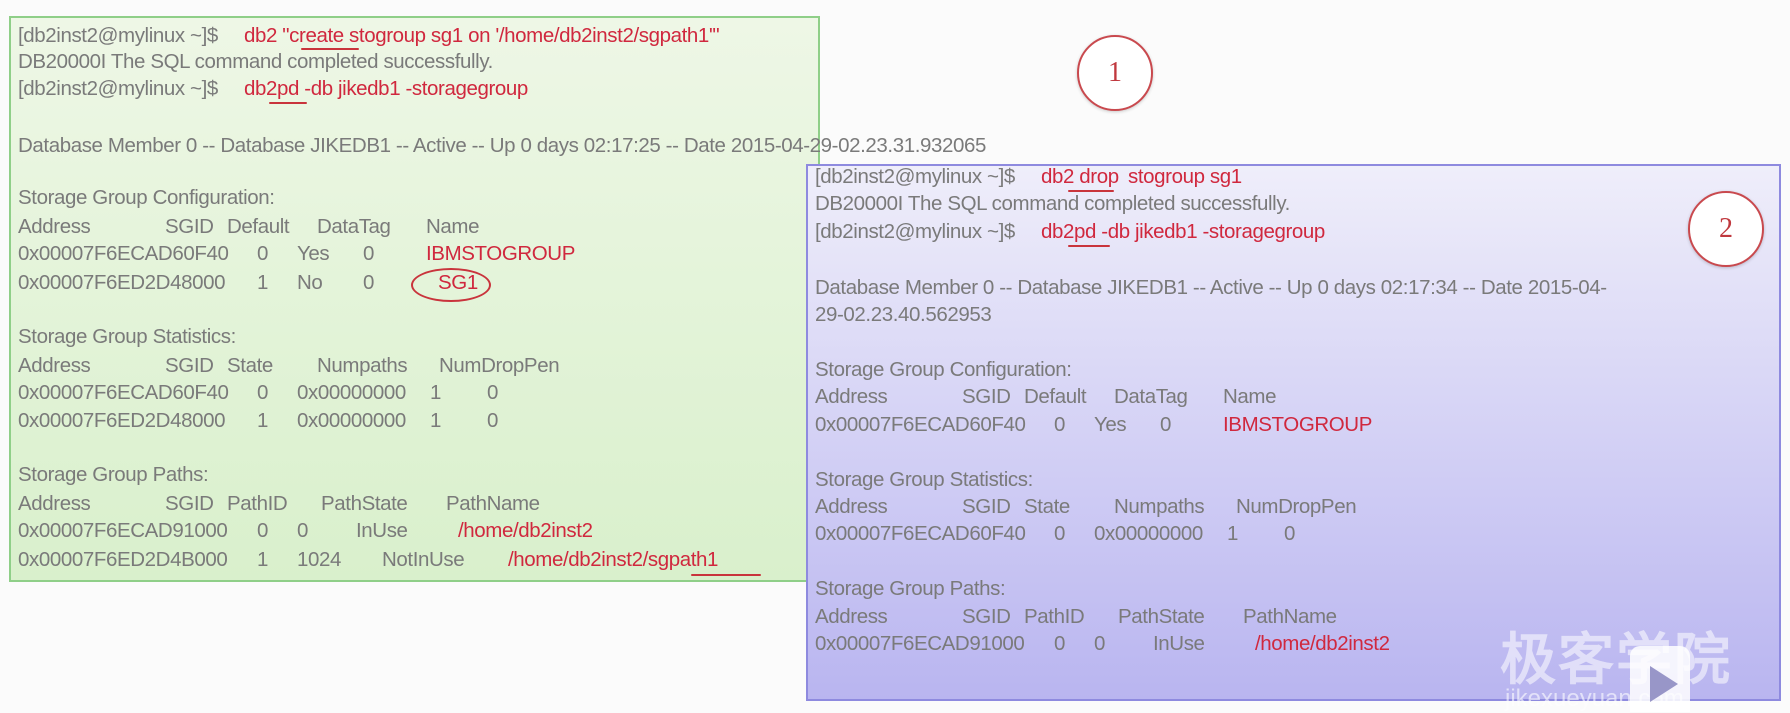  I want to click on annotation-circle, so click(451, 285).